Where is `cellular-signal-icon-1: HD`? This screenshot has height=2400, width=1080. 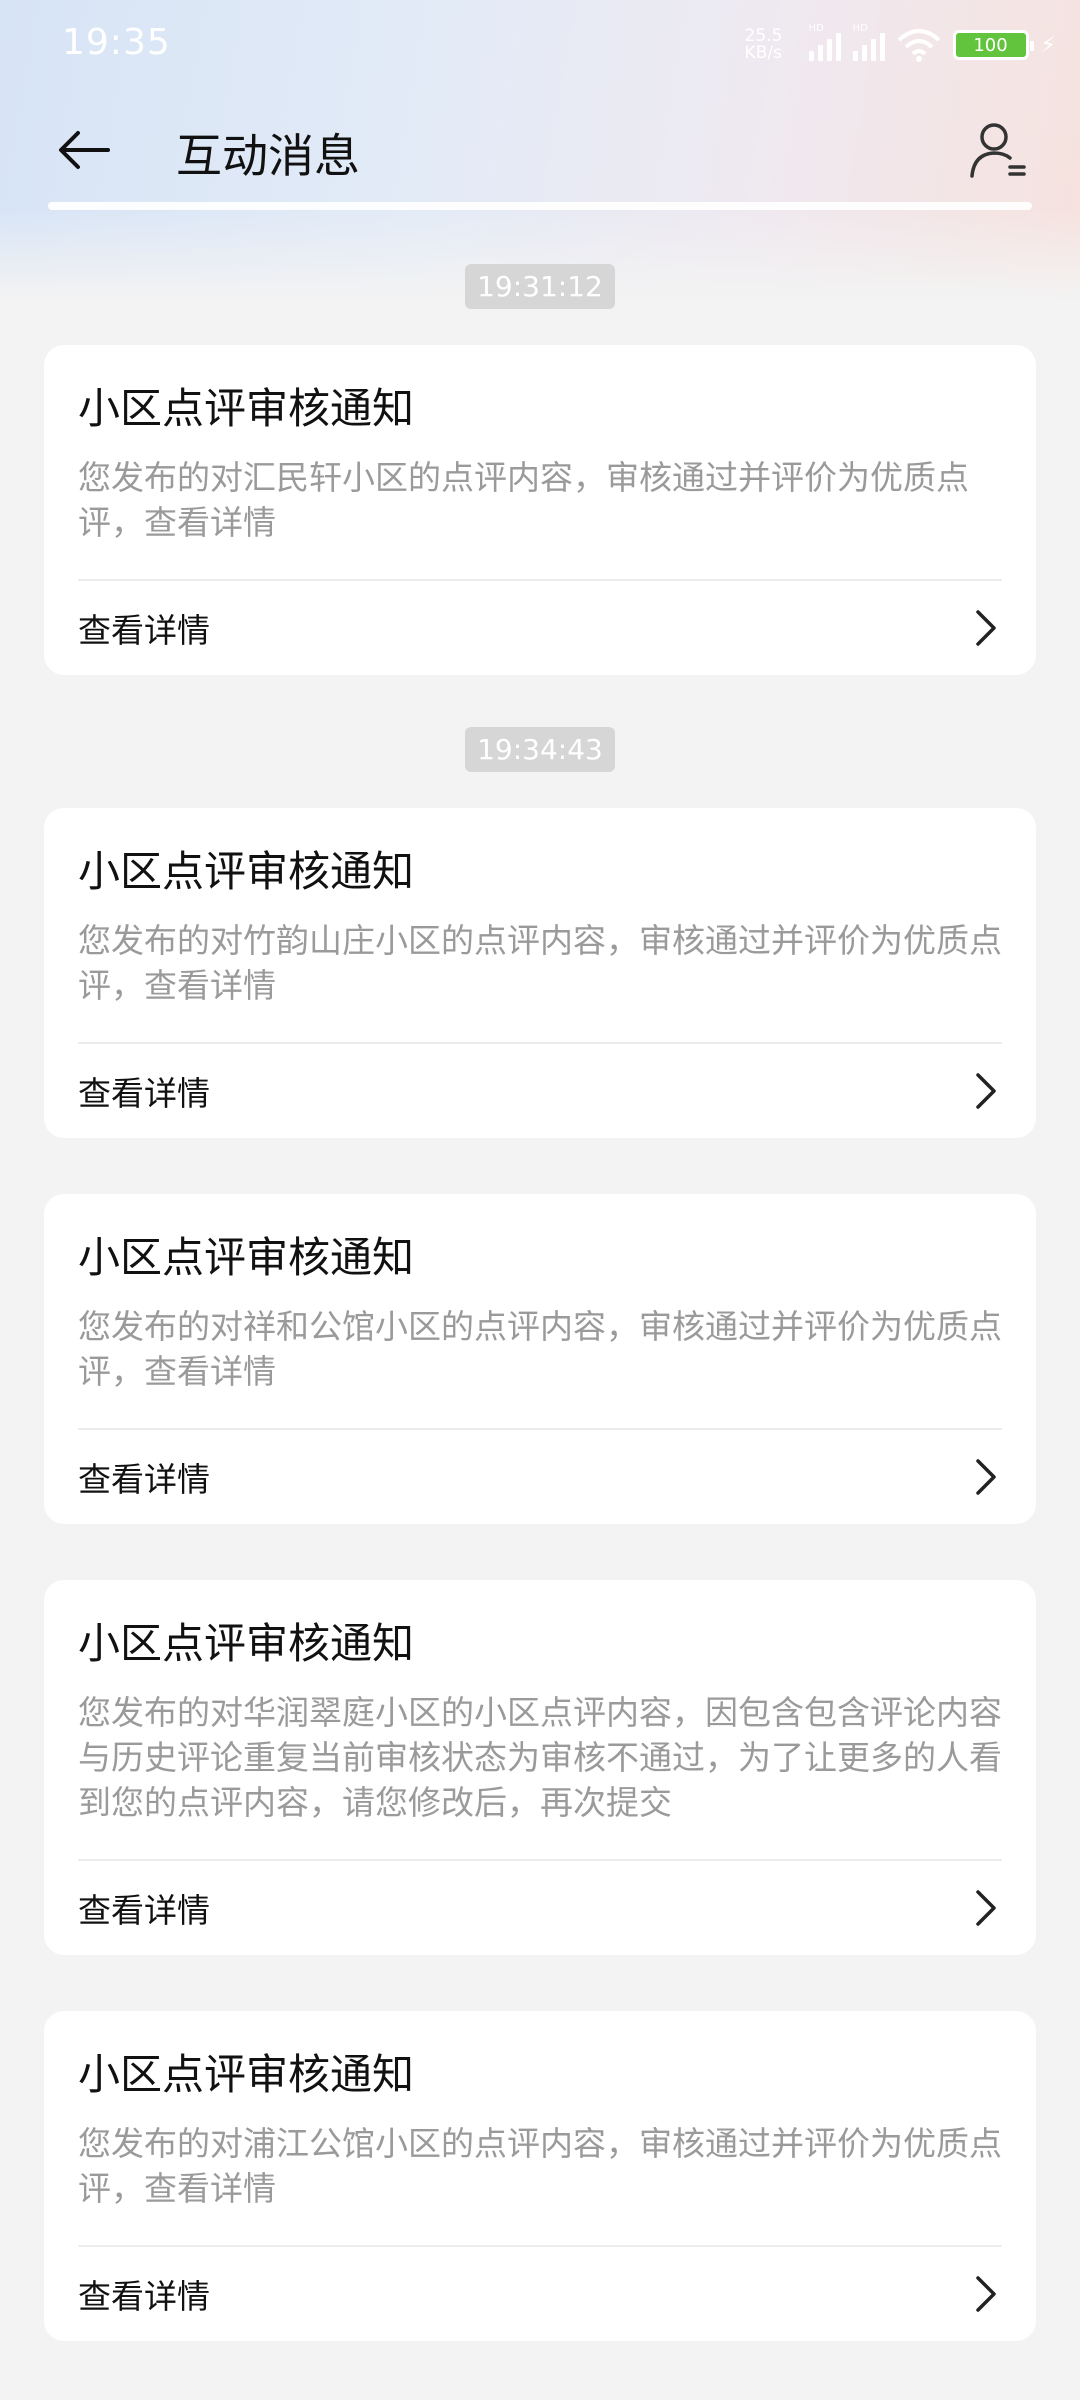
cellular-signal-icon-1: HD is located at coordinates (824, 42).